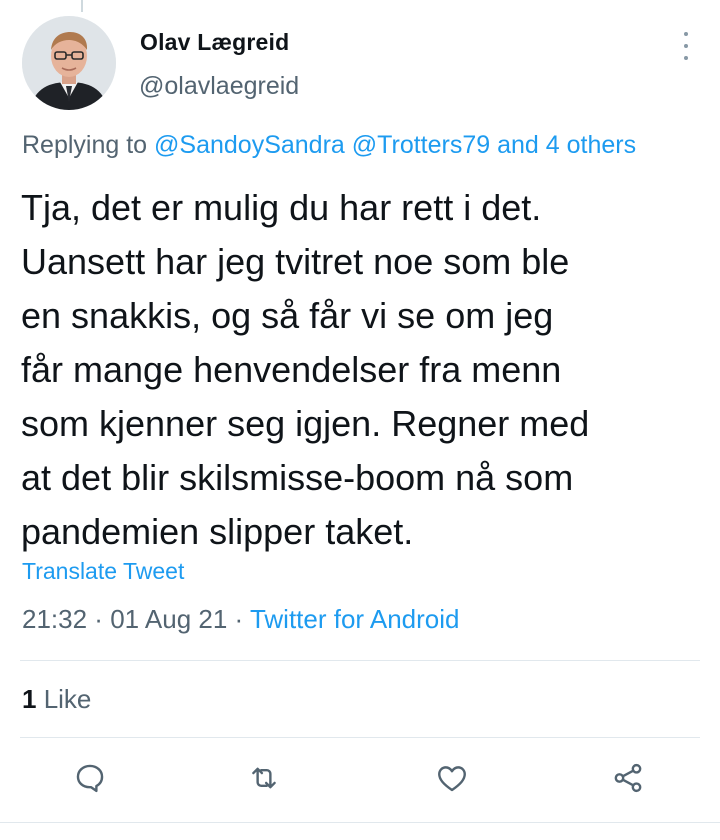 The height and width of the screenshot is (840, 720). What do you see at coordinates (217, 531) in the screenshot?
I see `tweet-text-line: pandemien slipper taket.` at bounding box center [217, 531].